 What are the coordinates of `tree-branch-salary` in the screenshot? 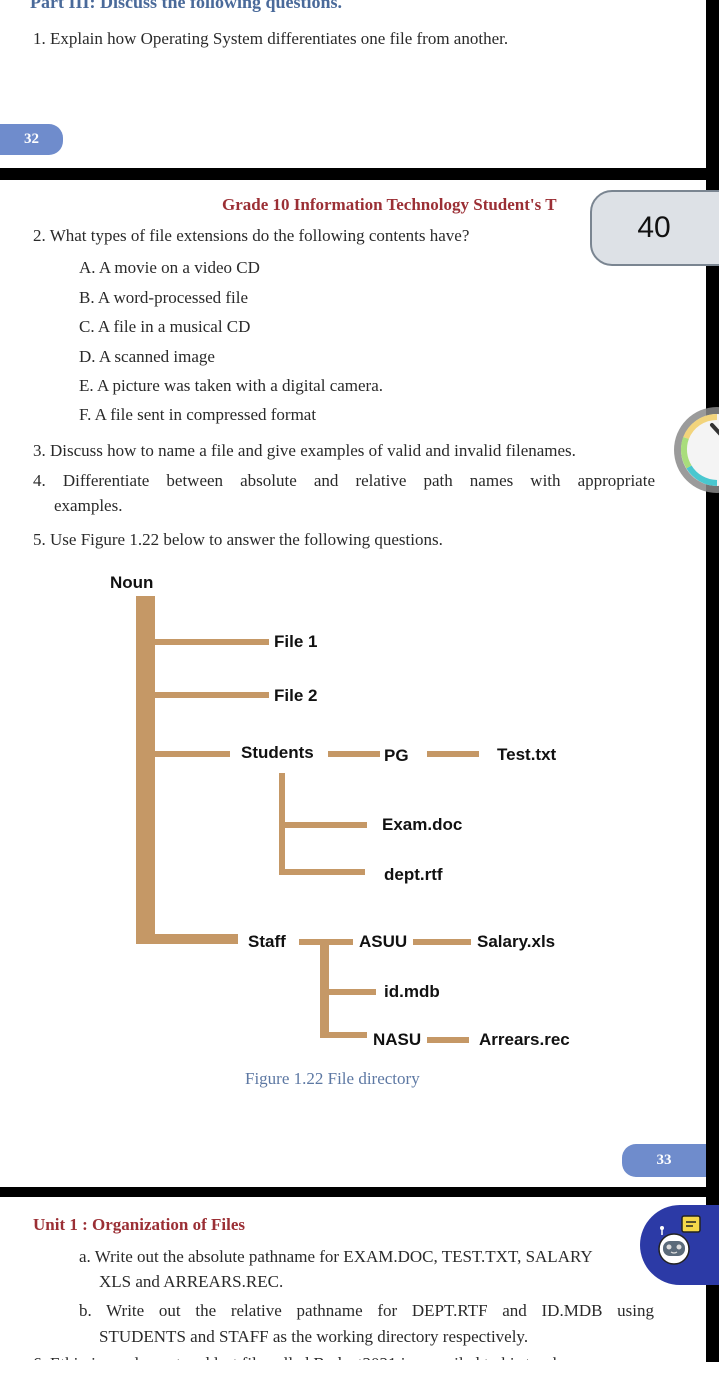 It's located at (442, 942).